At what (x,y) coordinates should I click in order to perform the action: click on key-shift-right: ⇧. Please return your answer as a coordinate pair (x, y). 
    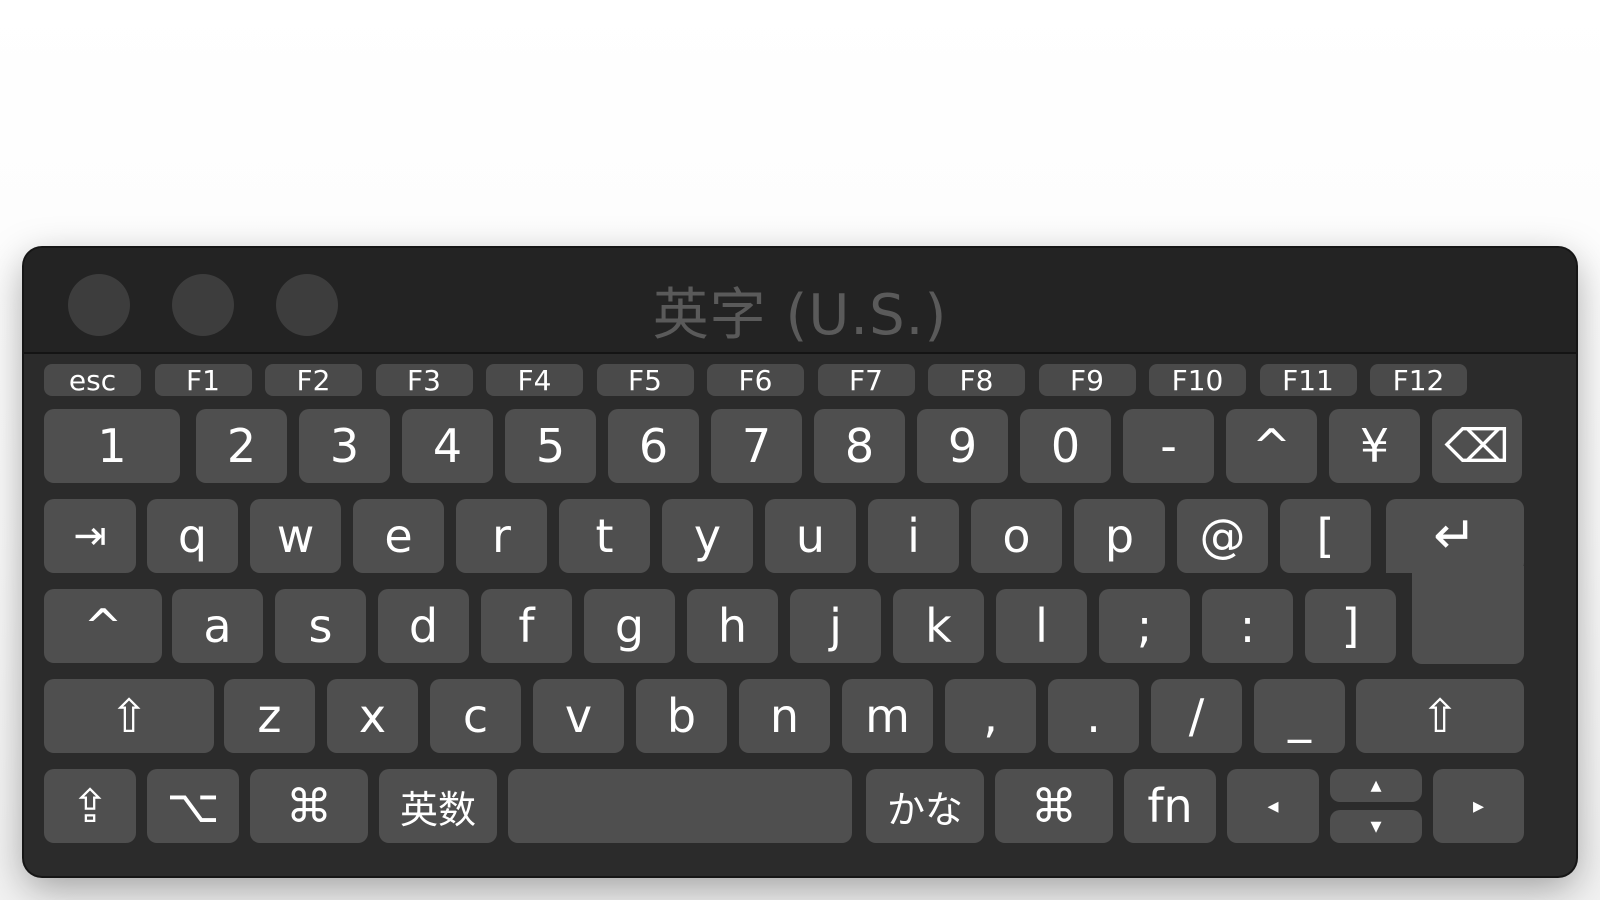
    Looking at the image, I should click on (1440, 716).